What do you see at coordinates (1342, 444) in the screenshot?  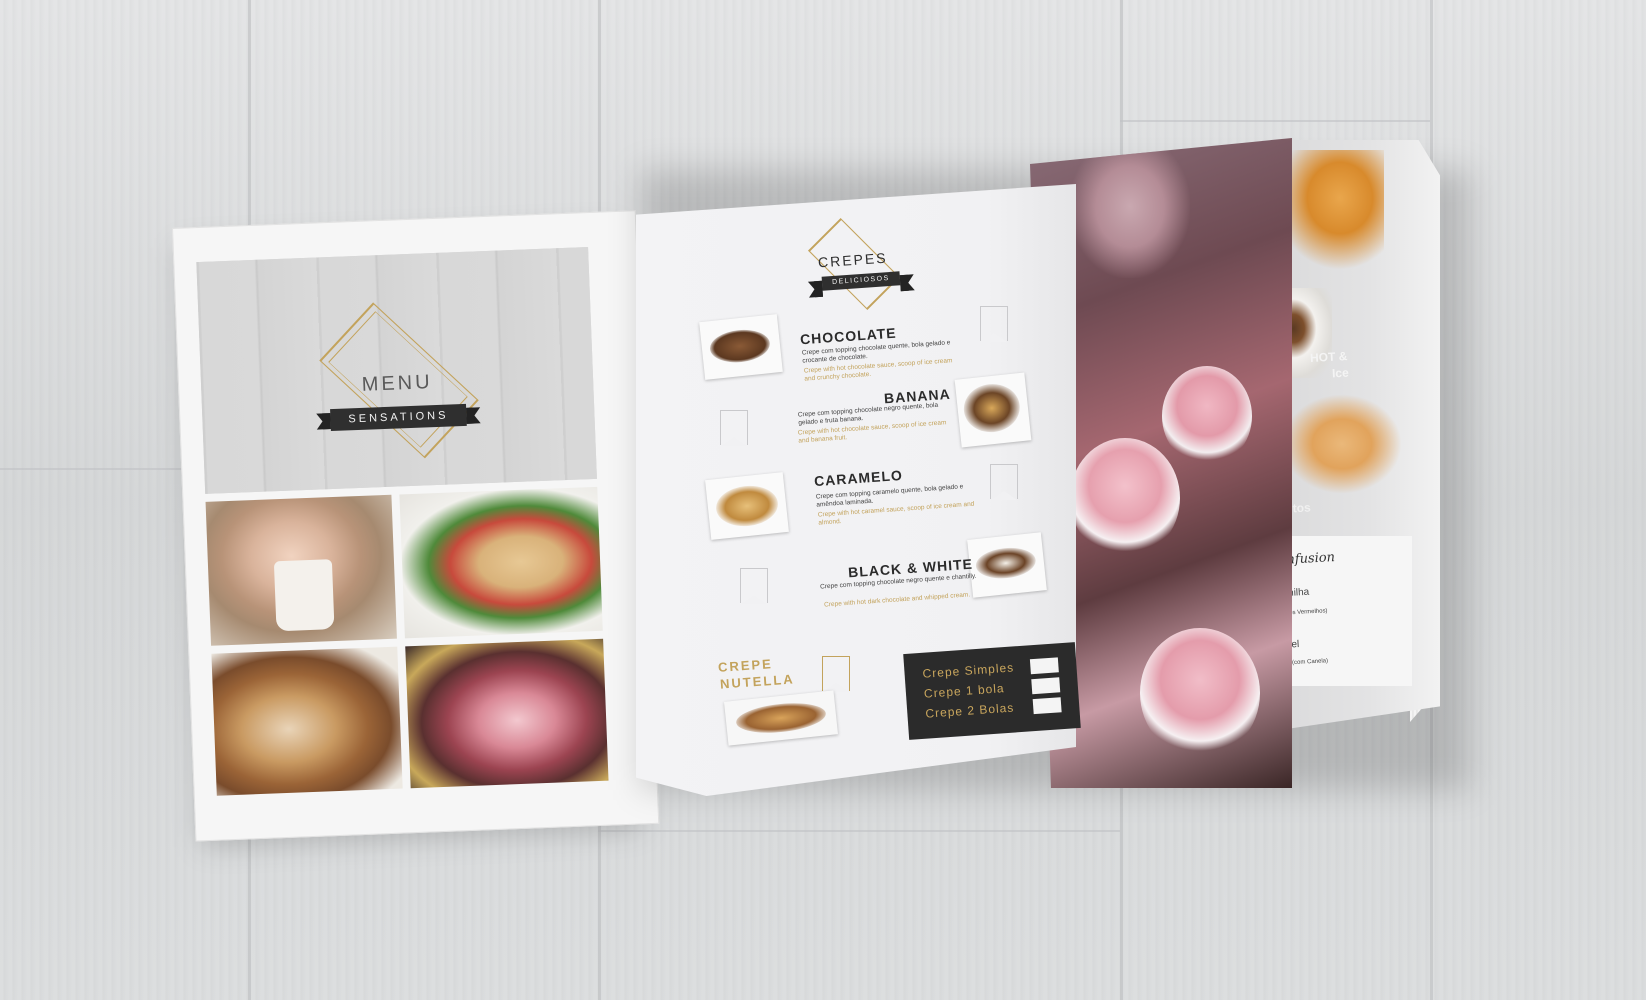 I see `biscuits-photo` at bounding box center [1342, 444].